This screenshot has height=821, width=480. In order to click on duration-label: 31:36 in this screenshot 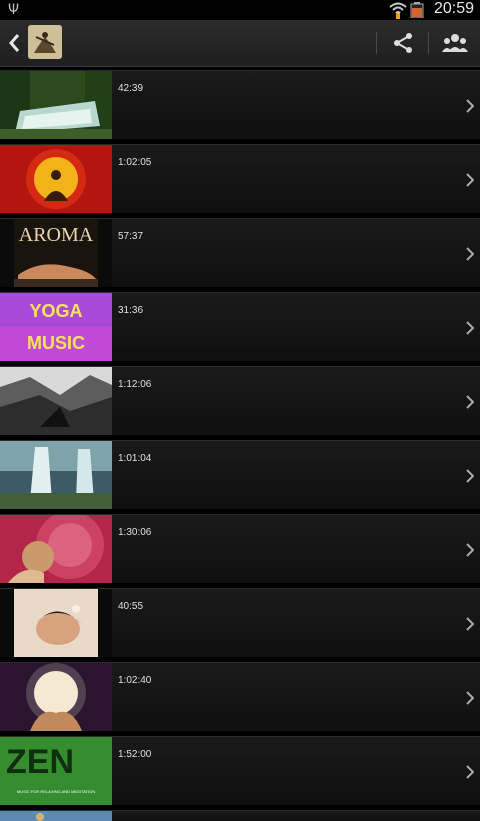, I will do `click(131, 310)`.